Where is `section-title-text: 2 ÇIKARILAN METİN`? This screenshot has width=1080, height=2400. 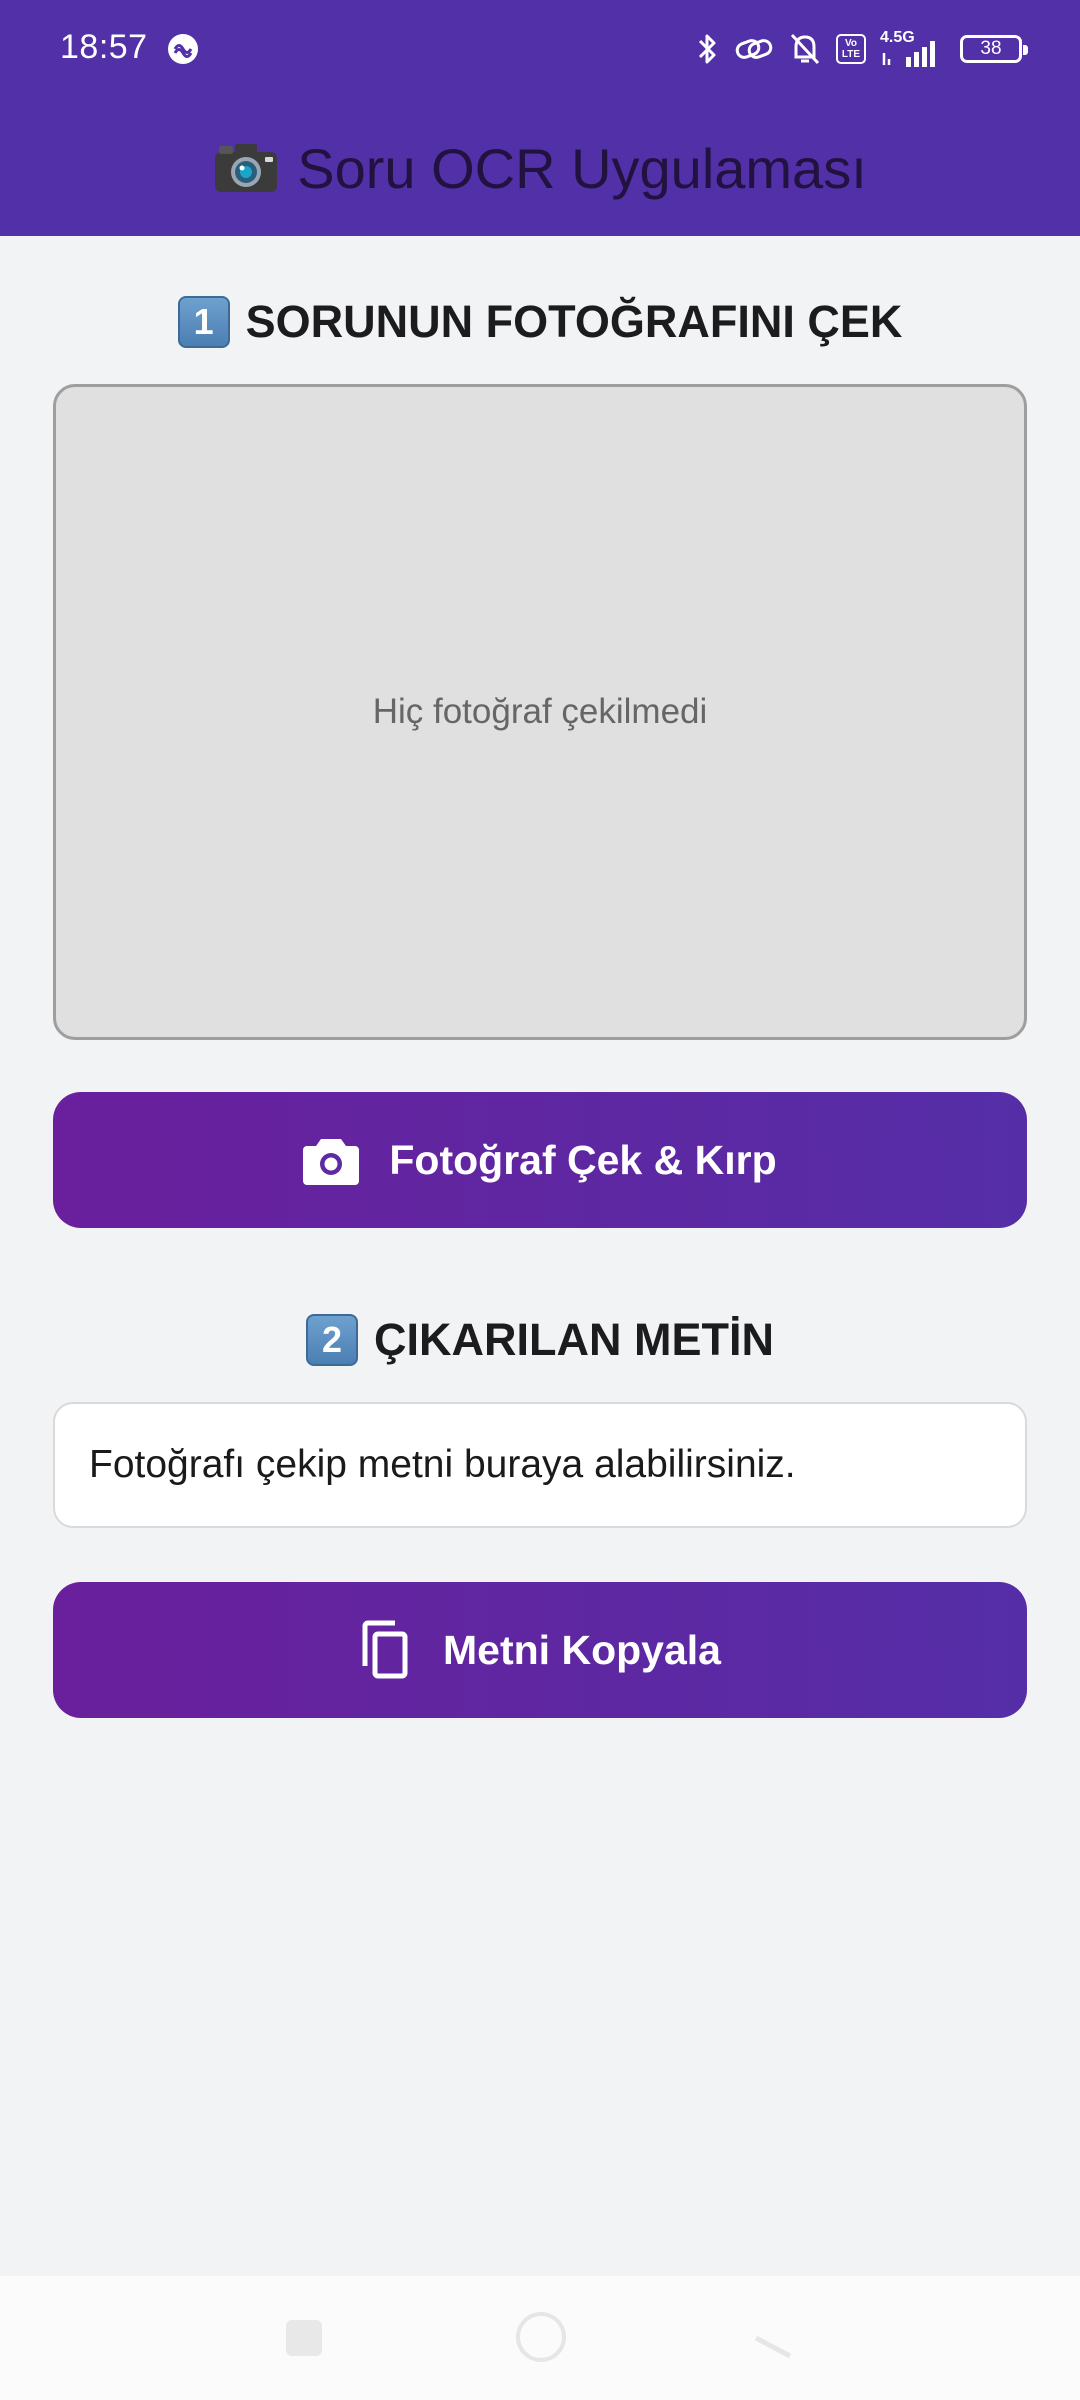 section-title-text: 2 ÇIKARILAN METİN is located at coordinates (540, 1340).